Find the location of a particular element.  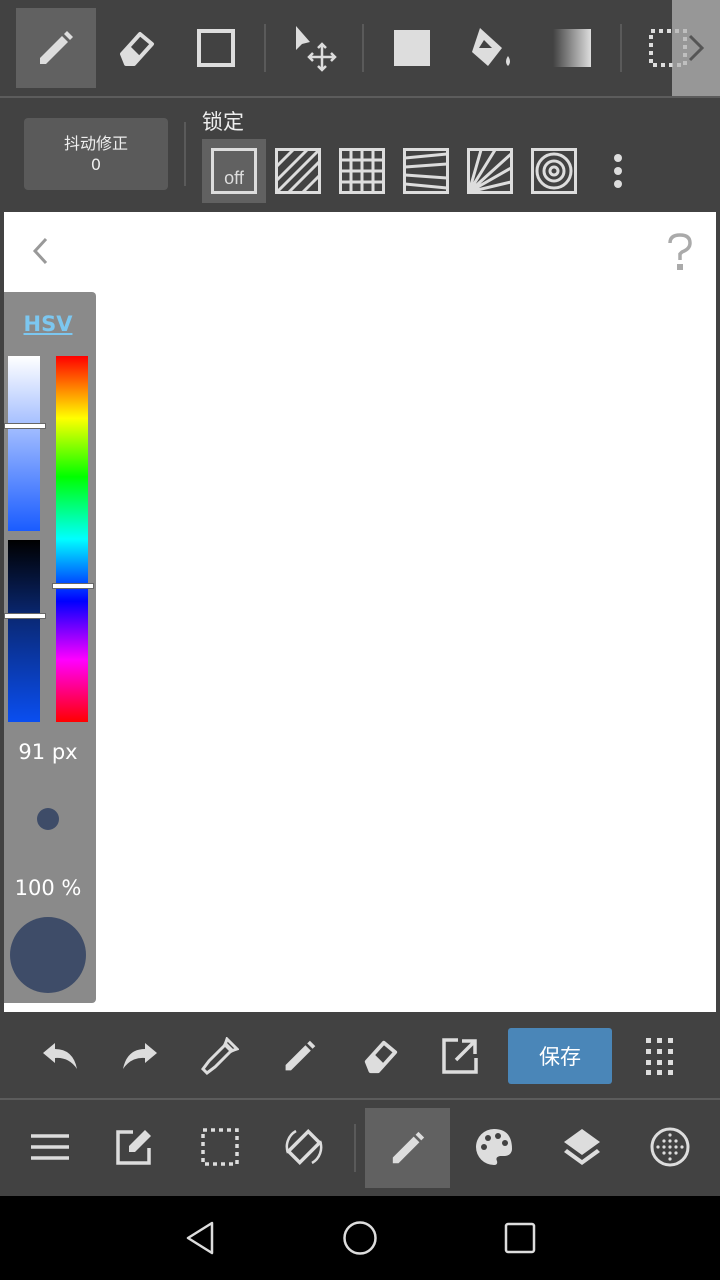

snap-concentric-button is located at coordinates (554, 171).